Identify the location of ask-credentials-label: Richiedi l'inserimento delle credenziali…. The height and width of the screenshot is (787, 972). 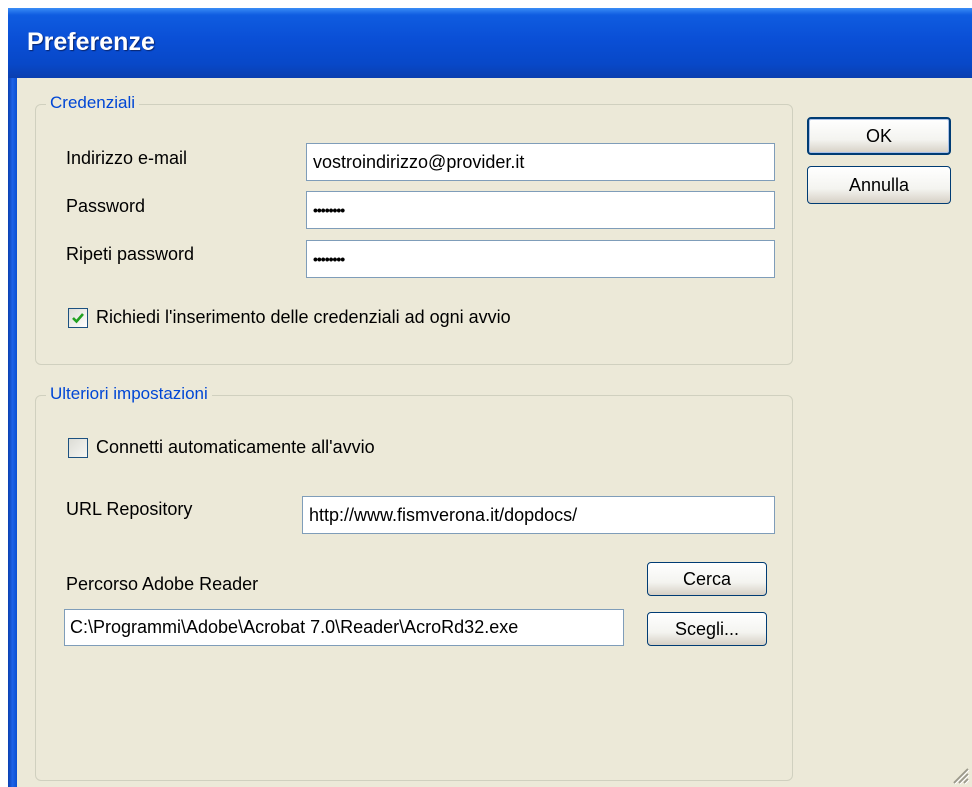
(303, 317).